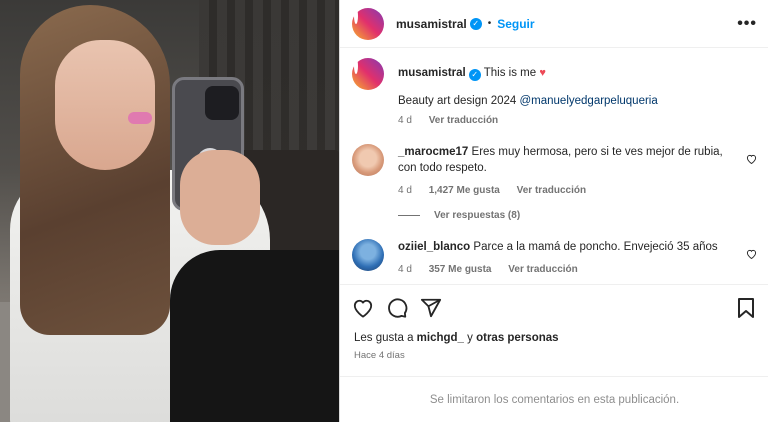 The width and height of the screenshot is (768, 422). I want to click on replies-line, so click(409, 215).